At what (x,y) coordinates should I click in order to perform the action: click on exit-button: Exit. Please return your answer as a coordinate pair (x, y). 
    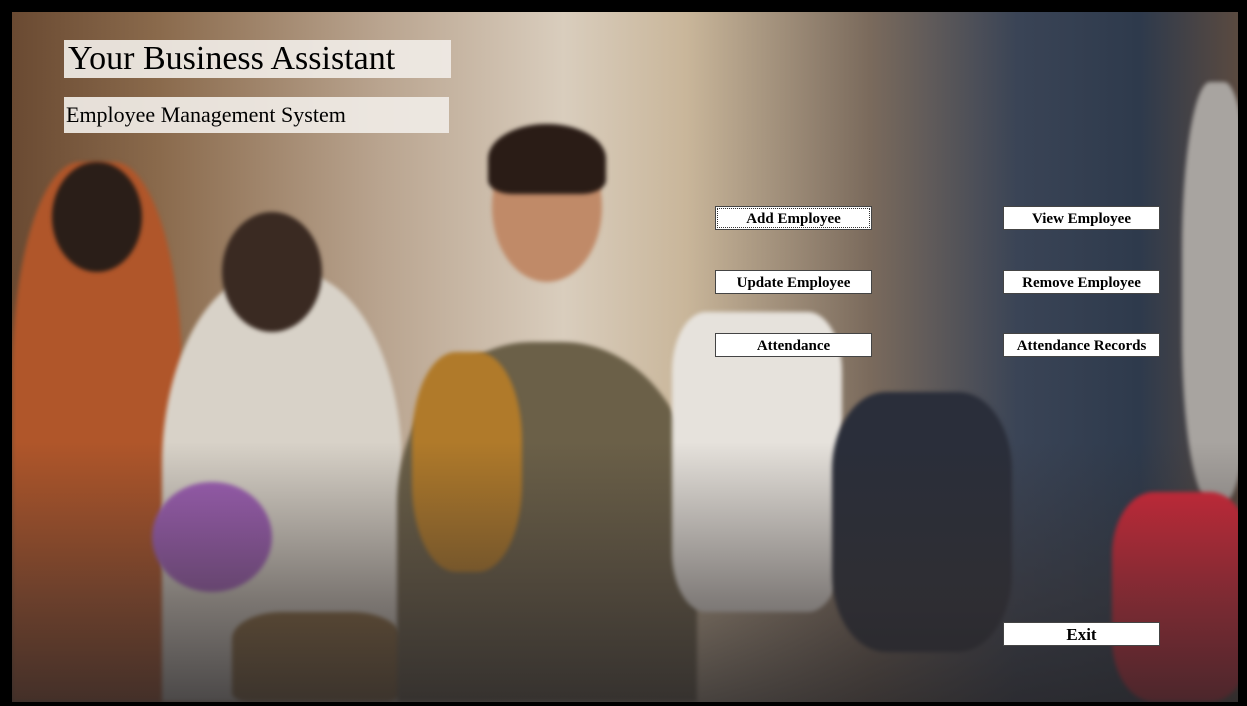
    Looking at the image, I should click on (1081, 634).